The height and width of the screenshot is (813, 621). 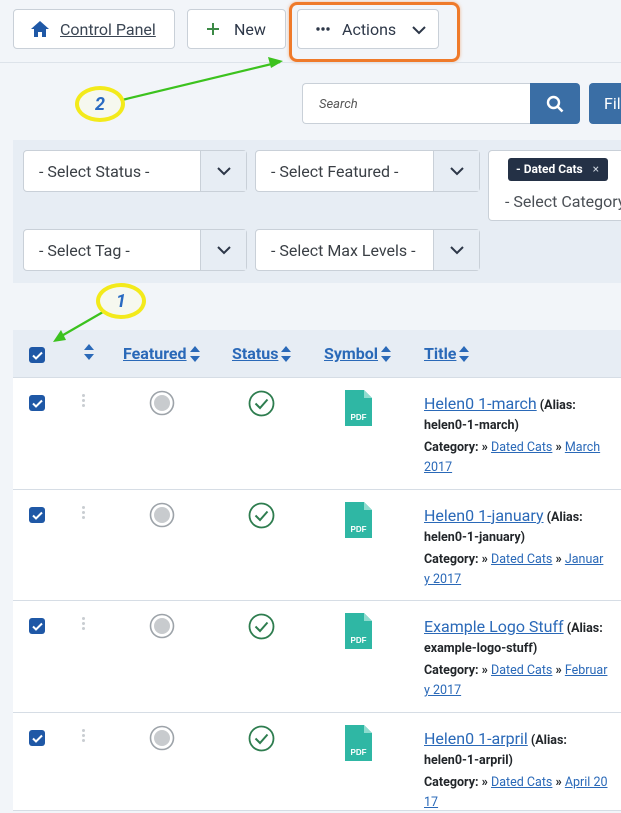 What do you see at coordinates (201, 81) in the screenshot?
I see `arrow-to-actions` at bounding box center [201, 81].